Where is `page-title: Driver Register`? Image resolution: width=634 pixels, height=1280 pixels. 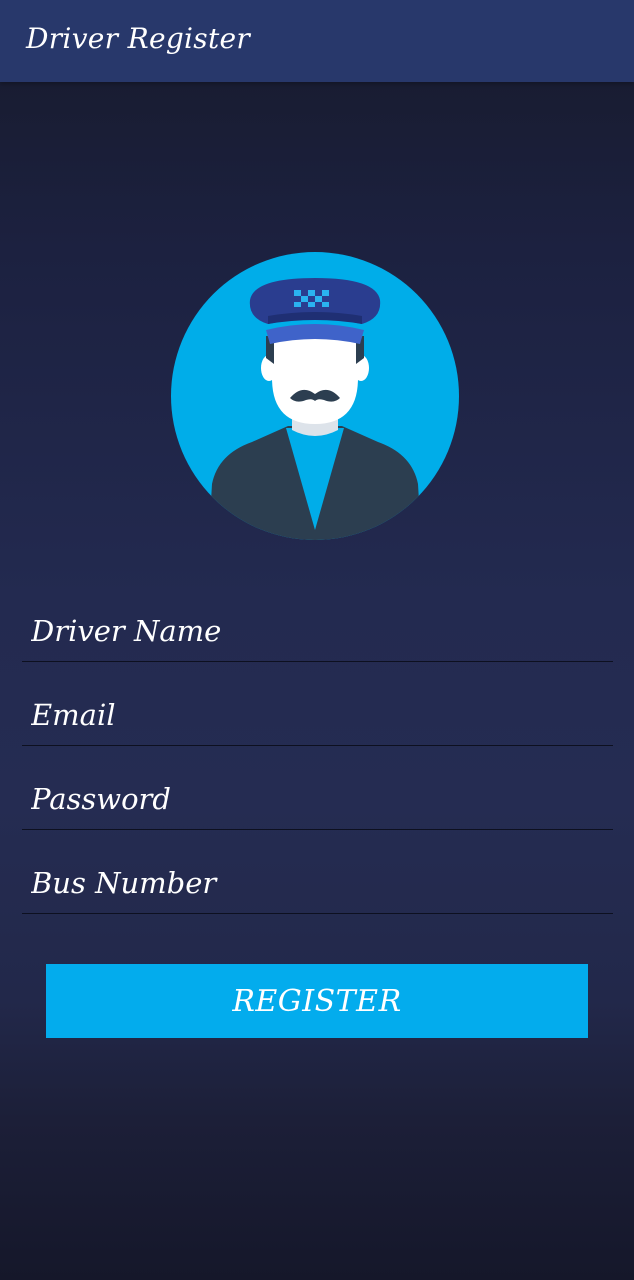 page-title: Driver Register is located at coordinates (138, 38).